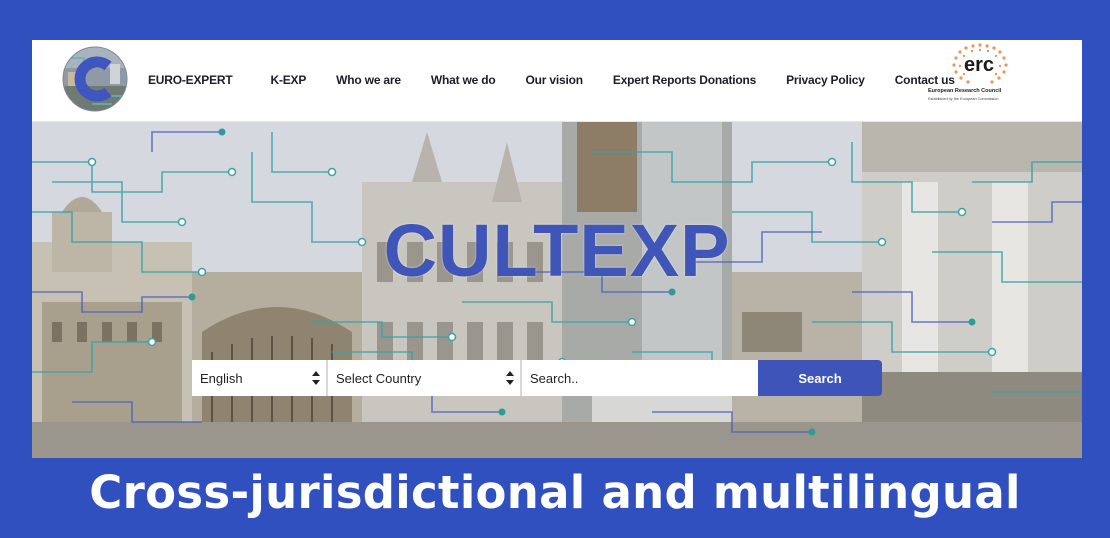  What do you see at coordinates (965, 91) in the screenshot?
I see `erc-title: European Research Council` at bounding box center [965, 91].